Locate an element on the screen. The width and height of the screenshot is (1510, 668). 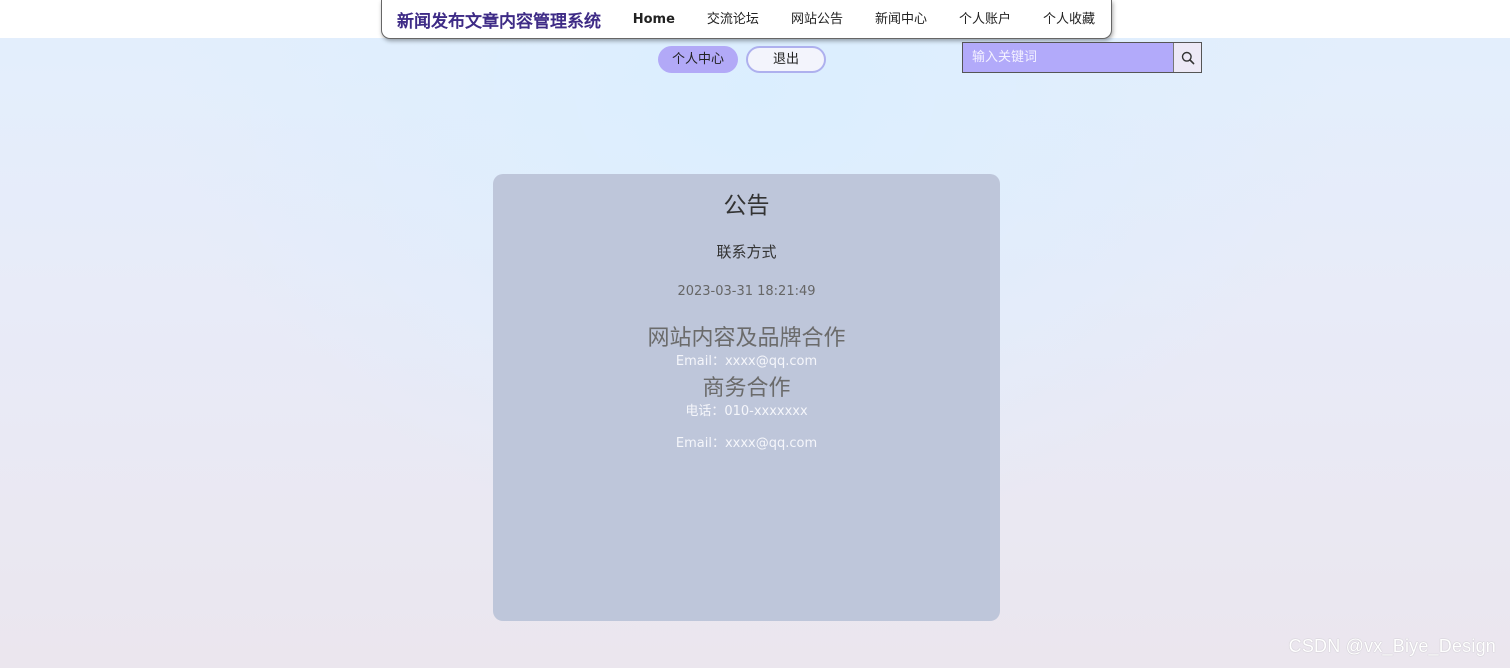
section-heading-business: 商务合作 is located at coordinates (746, 388).